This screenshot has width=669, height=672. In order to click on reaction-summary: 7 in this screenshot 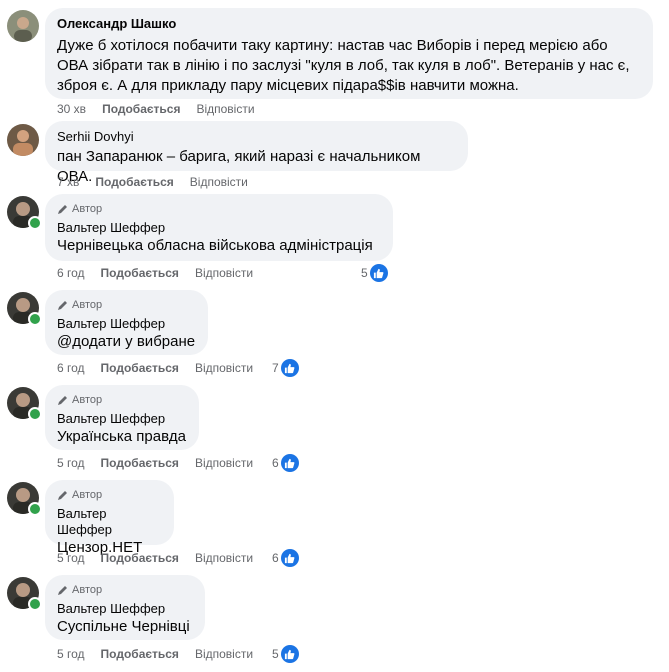, I will do `click(285, 368)`.